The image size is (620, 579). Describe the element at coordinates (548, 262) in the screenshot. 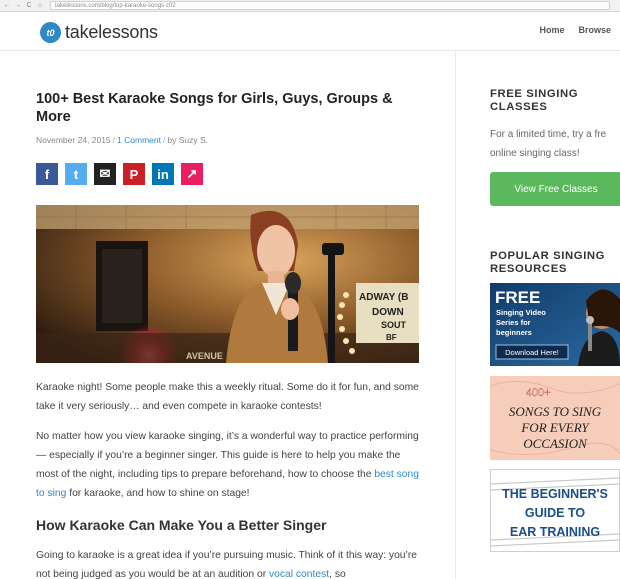

I see `popular-resources-heading: POPULAR SINGING RESOURCES` at that location.